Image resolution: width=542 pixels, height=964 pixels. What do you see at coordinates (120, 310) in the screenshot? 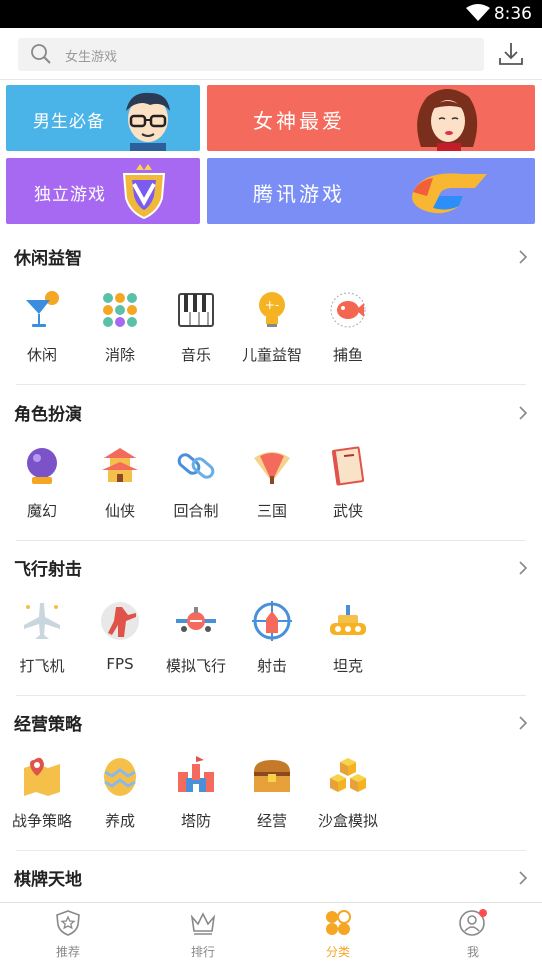
I see `match-dots-icon` at bounding box center [120, 310].